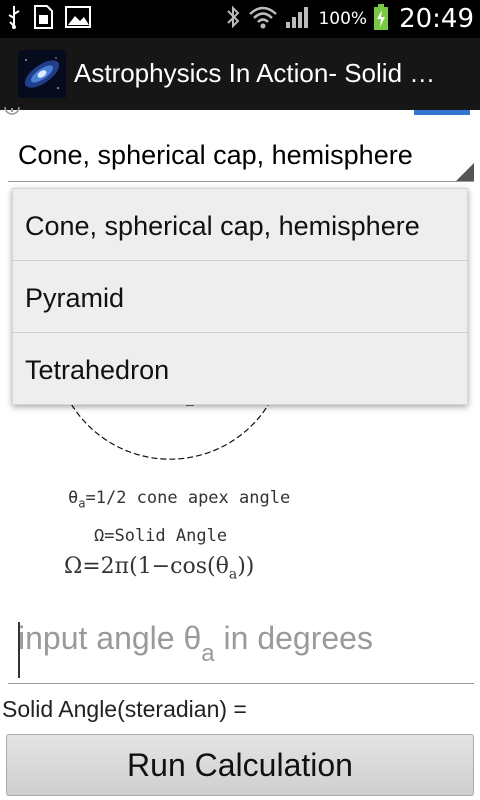 This screenshot has width=480, height=800. I want to click on signal-icon, so click(298, 19).